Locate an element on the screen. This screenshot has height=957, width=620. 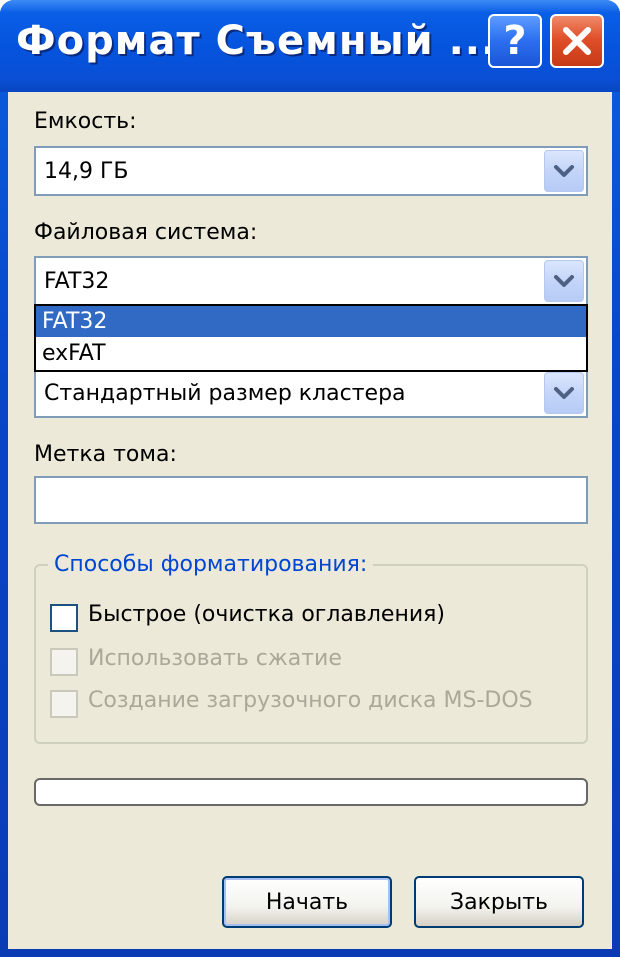
file-system-label: Файловая система: is located at coordinates (146, 232).